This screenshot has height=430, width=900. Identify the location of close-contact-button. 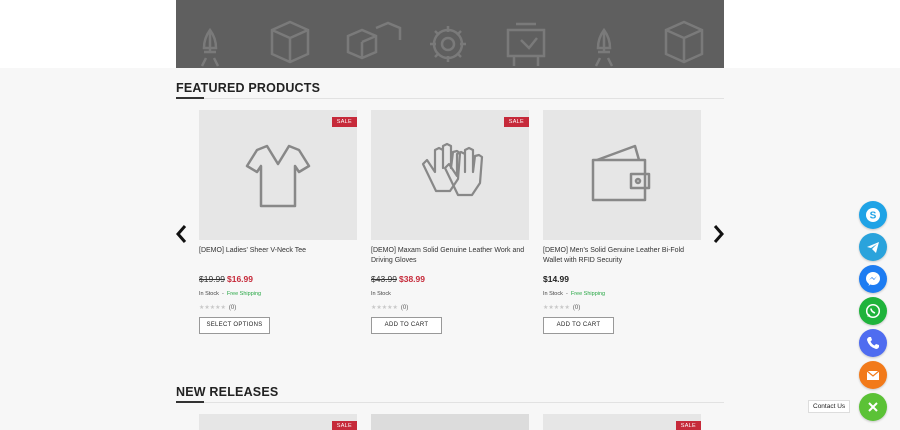
(873, 407).